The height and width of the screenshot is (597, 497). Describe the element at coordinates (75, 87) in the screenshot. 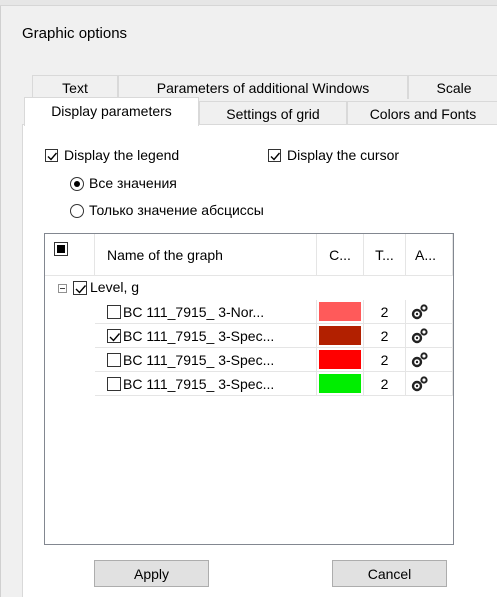

I see `tab-text: Text` at that location.